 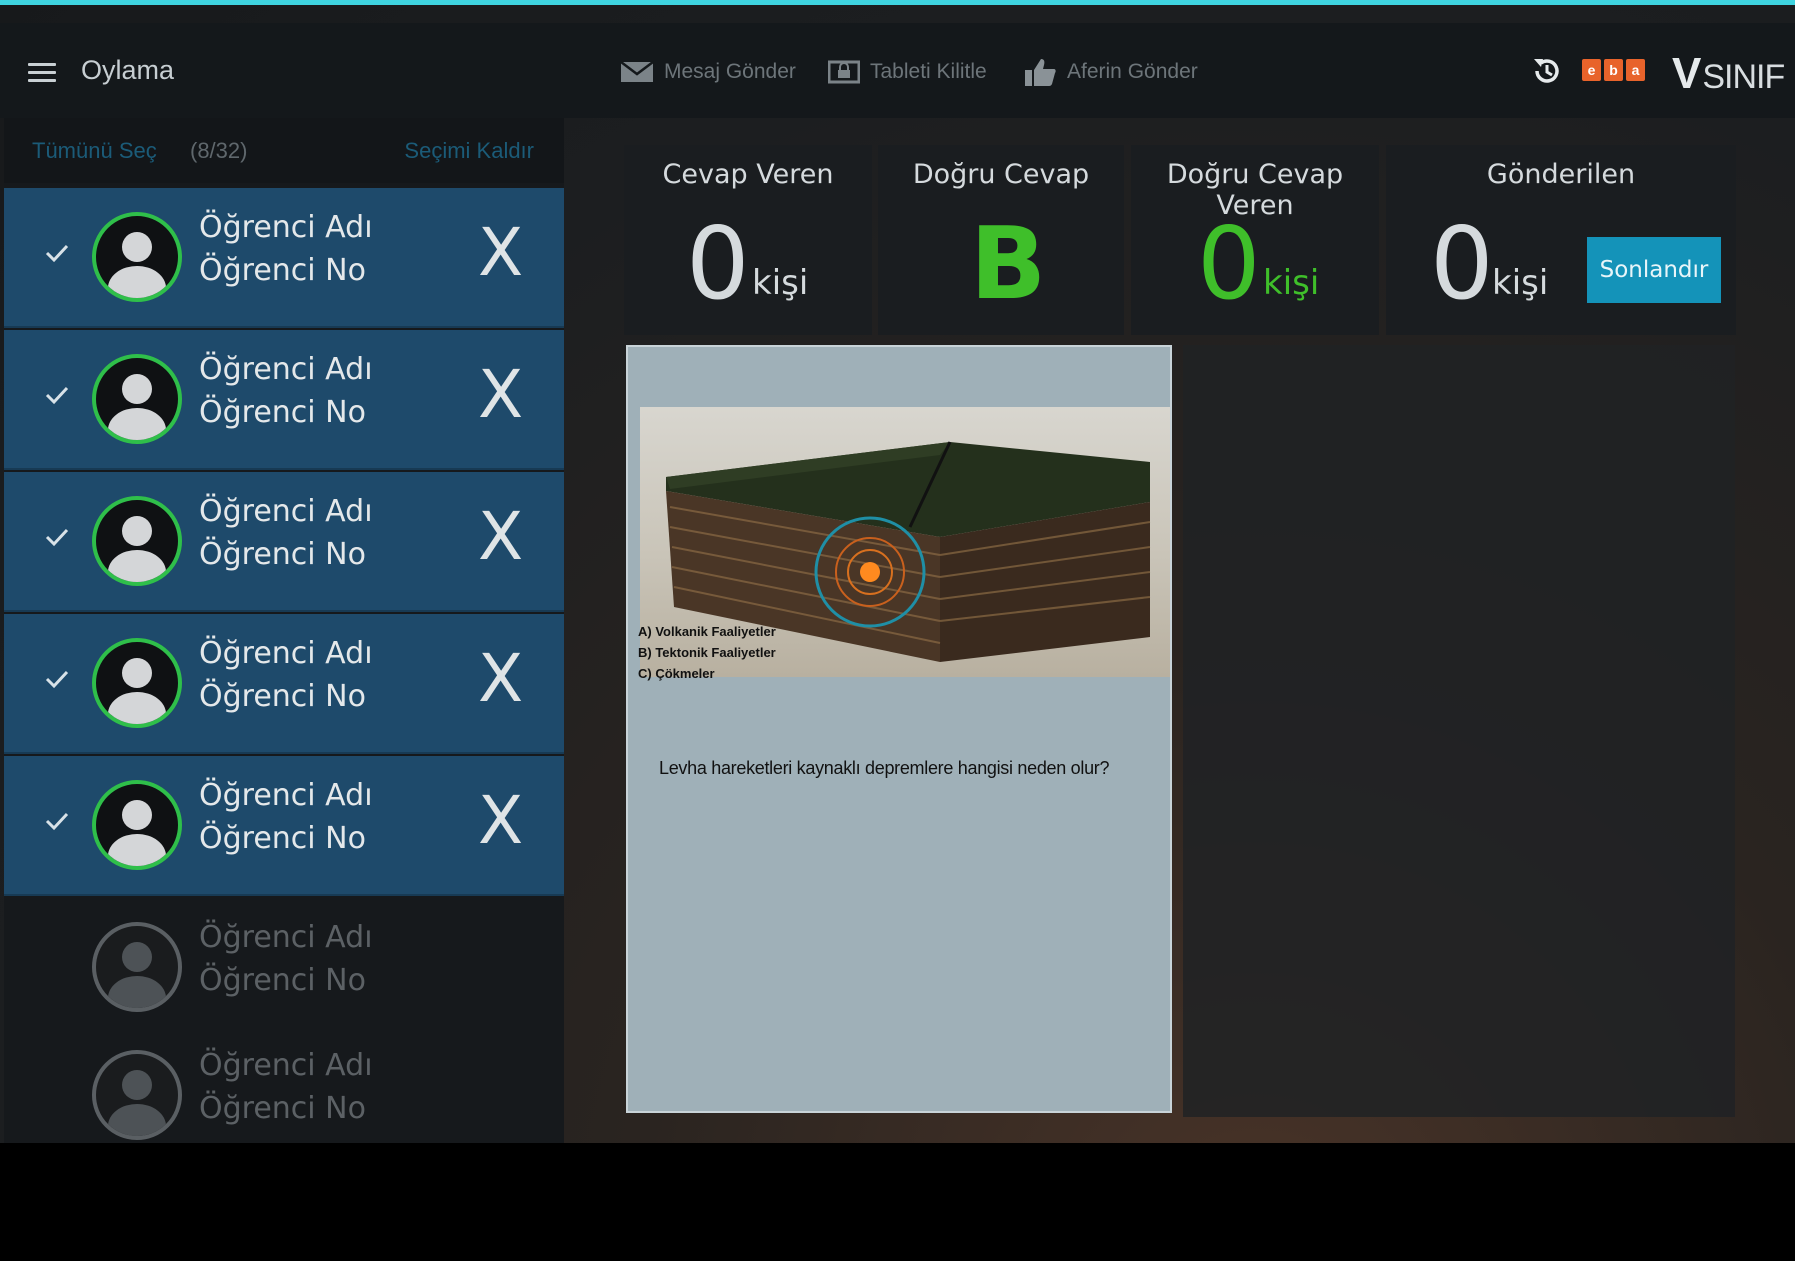 What do you see at coordinates (707, 631) in the screenshot?
I see `option-a: A) Volkanik Faaliyetler` at bounding box center [707, 631].